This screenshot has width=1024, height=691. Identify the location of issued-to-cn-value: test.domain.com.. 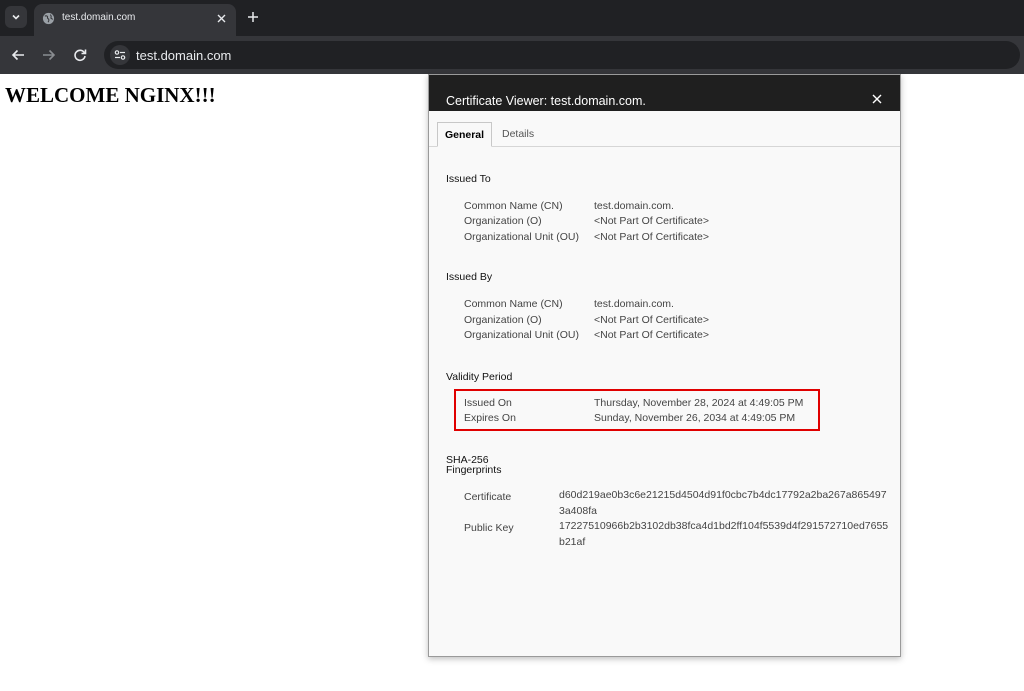
(634, 206).